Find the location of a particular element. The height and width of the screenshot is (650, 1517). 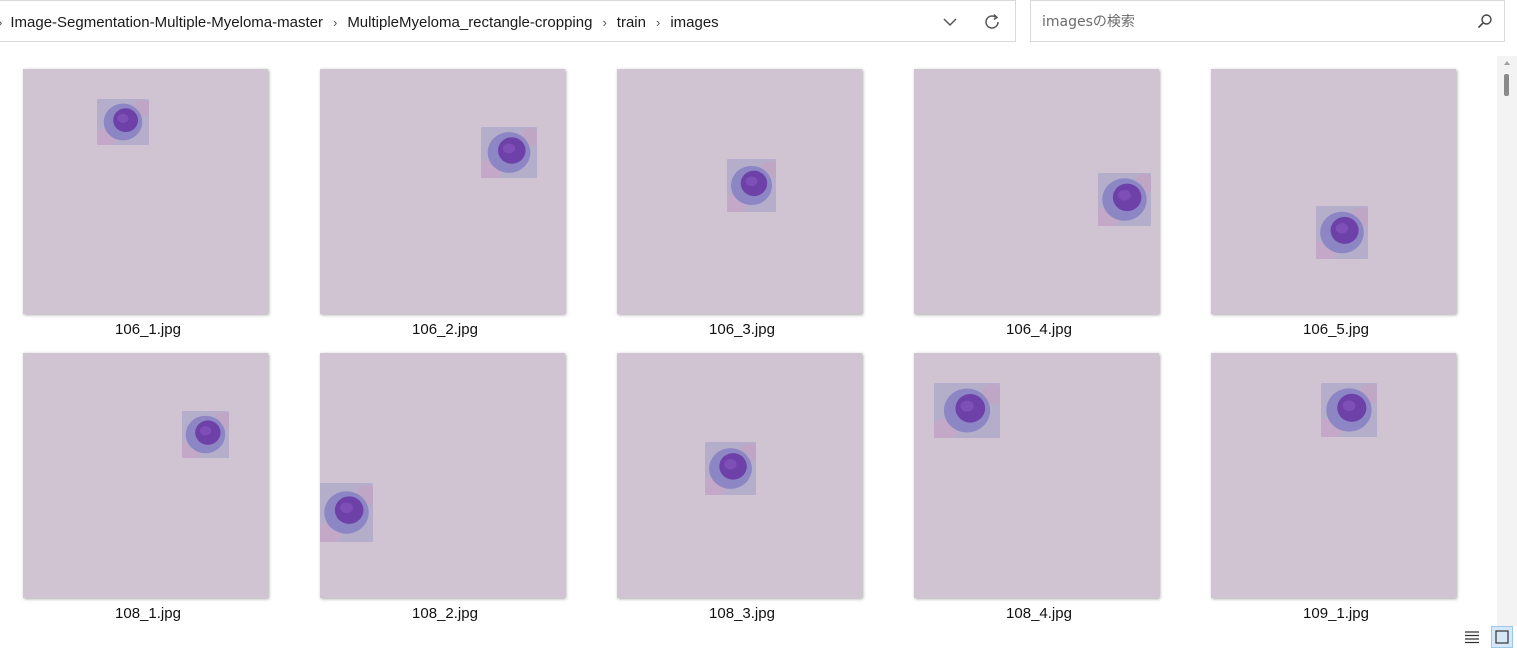

large-icons-view-icon is located at coordinates (1502, 637).